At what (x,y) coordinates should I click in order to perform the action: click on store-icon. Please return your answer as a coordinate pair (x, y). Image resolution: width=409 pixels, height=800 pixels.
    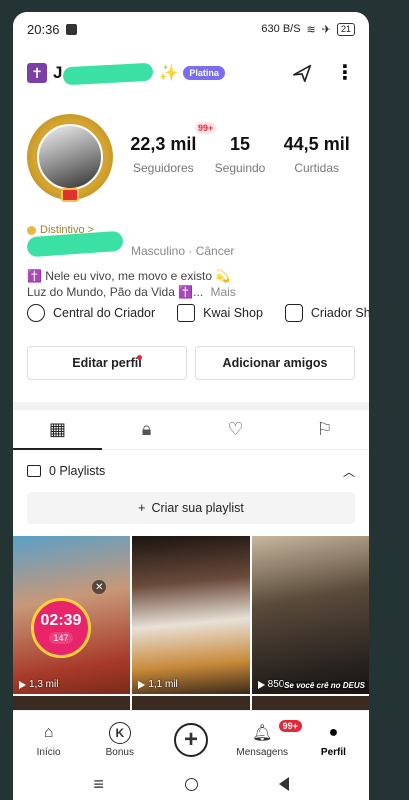
    Looking at the image, I should click on (293, 313).